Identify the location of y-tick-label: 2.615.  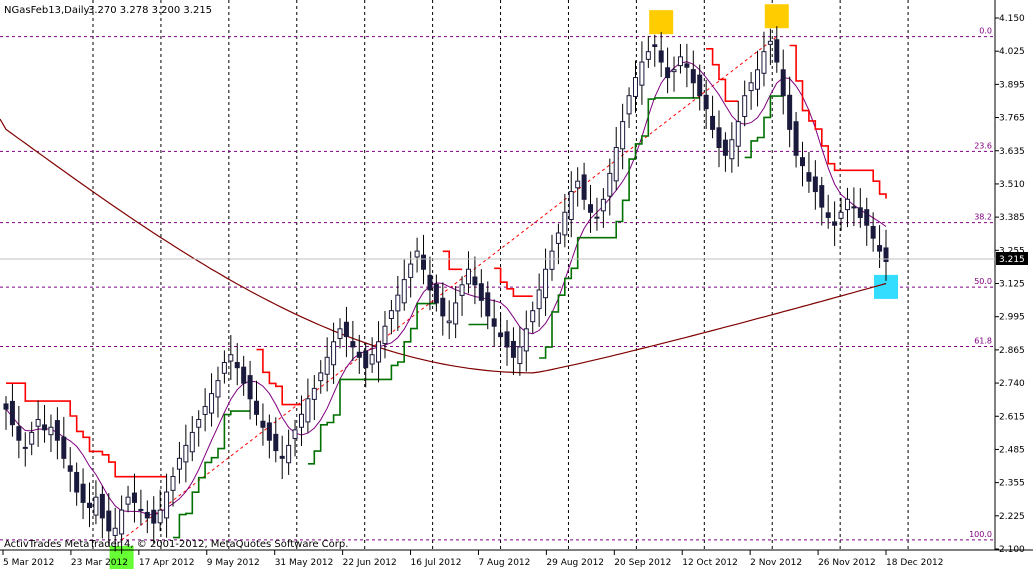
(1012, 417).